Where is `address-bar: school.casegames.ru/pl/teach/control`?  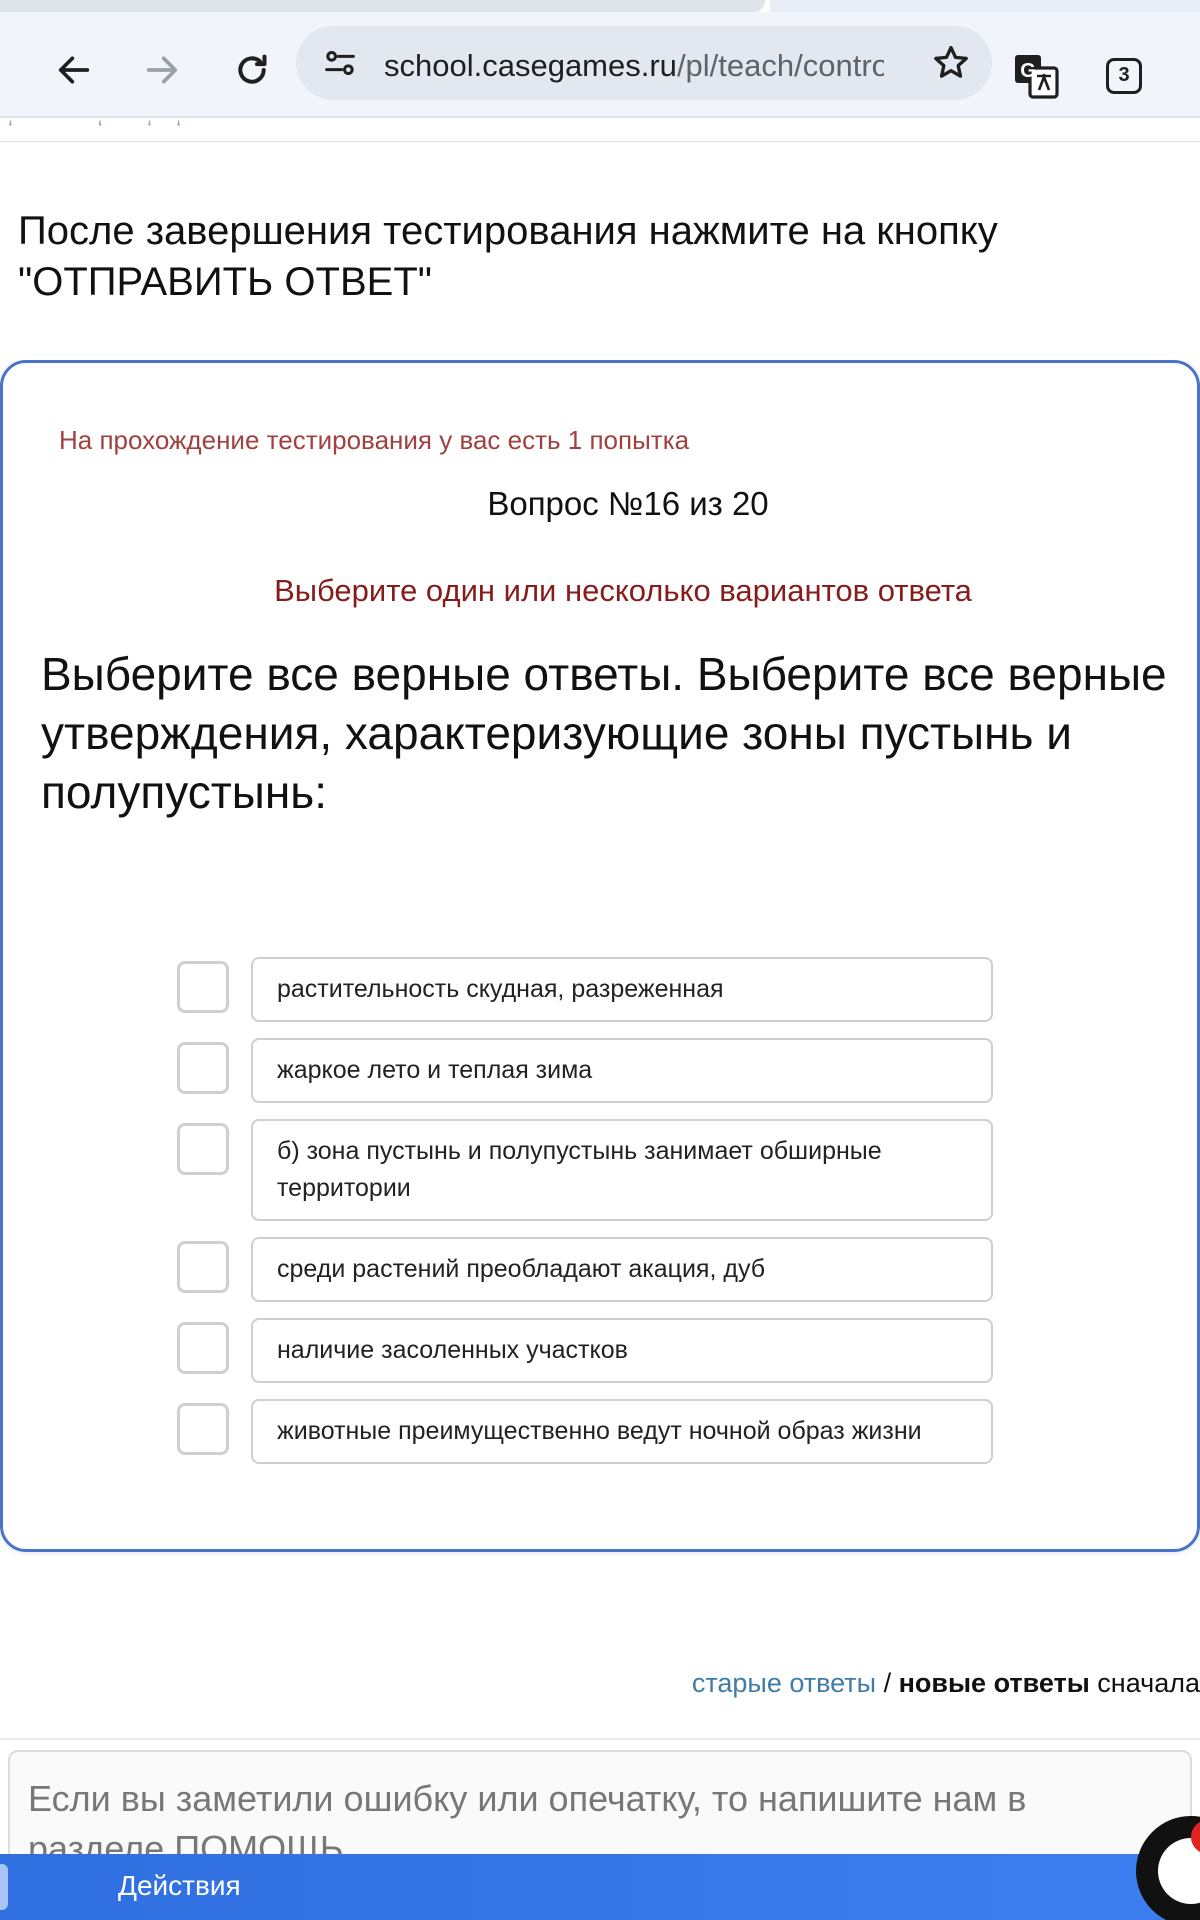
address-bar: school.casegames.ru/pl/teach/control is located at coordinates (644, 63).